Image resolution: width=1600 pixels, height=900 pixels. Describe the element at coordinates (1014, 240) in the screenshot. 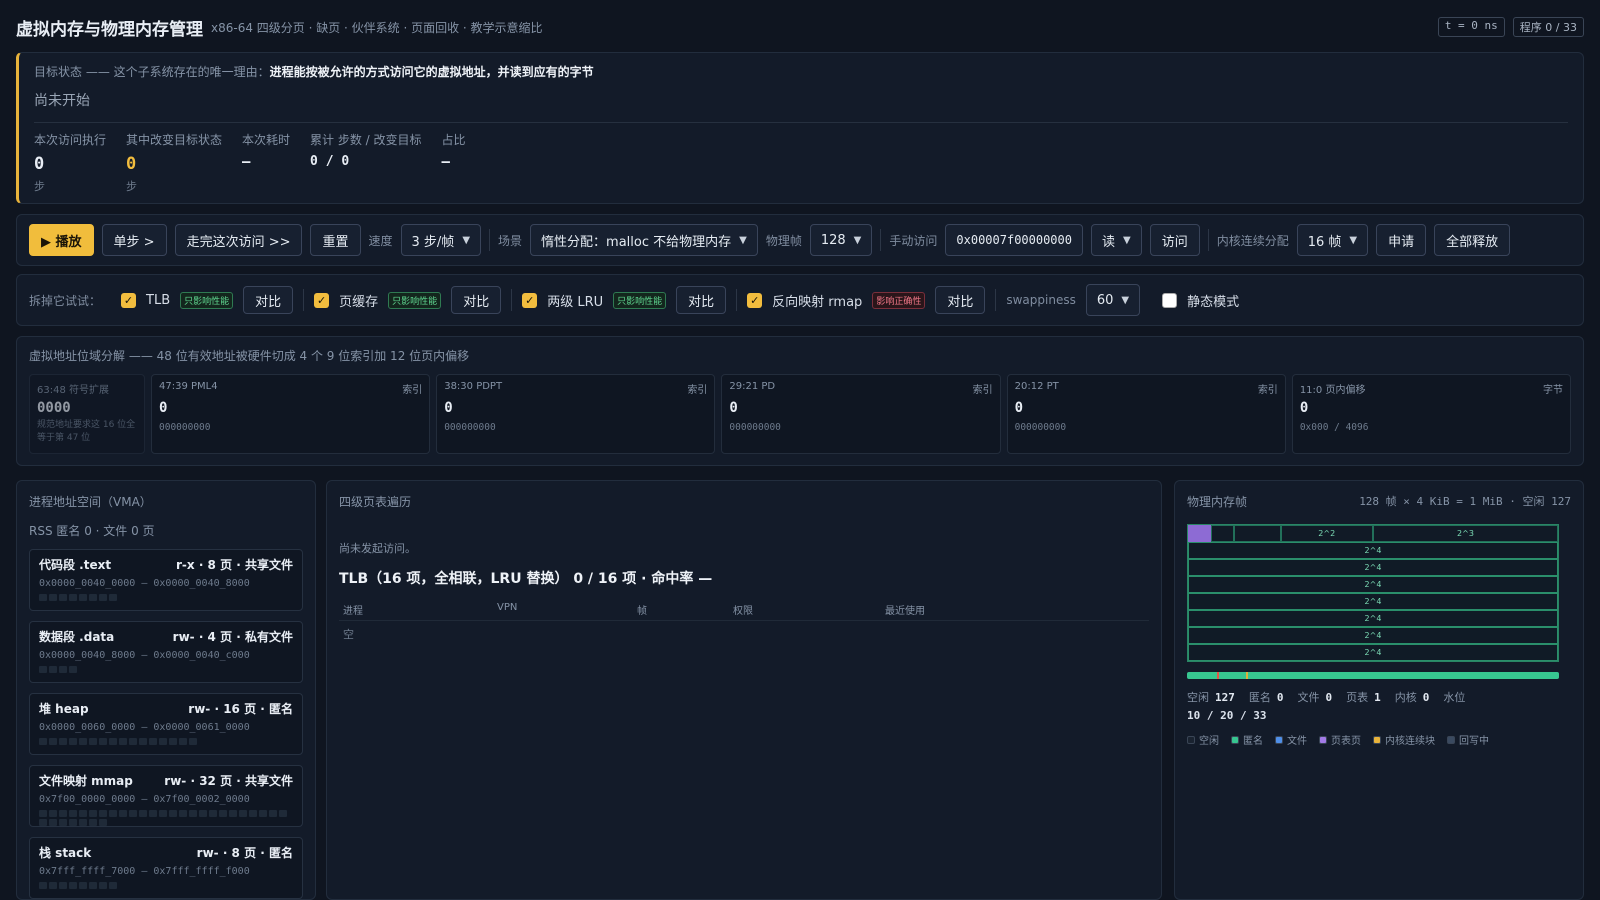

I see `address-input: 0x00007f00000000` at that location.